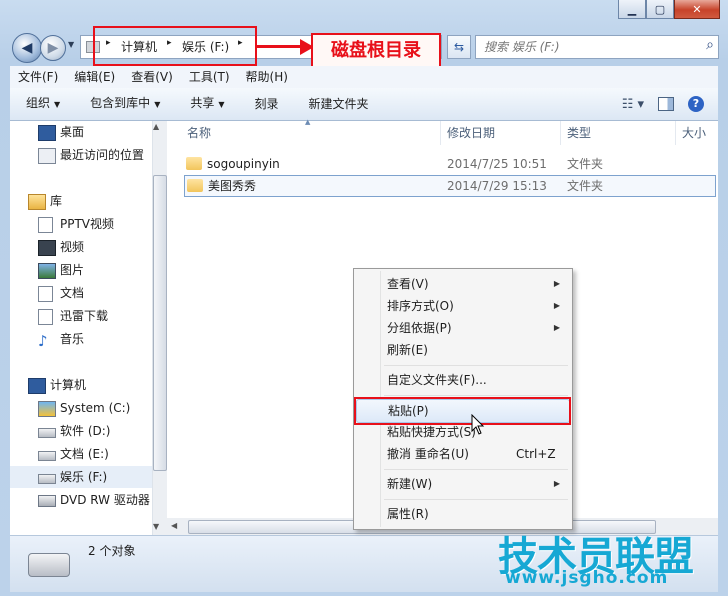 Image resolution: width=728 pixels, height=596 pixels. I want to click on ctx-properties: 属性(R), so click(462, 514).